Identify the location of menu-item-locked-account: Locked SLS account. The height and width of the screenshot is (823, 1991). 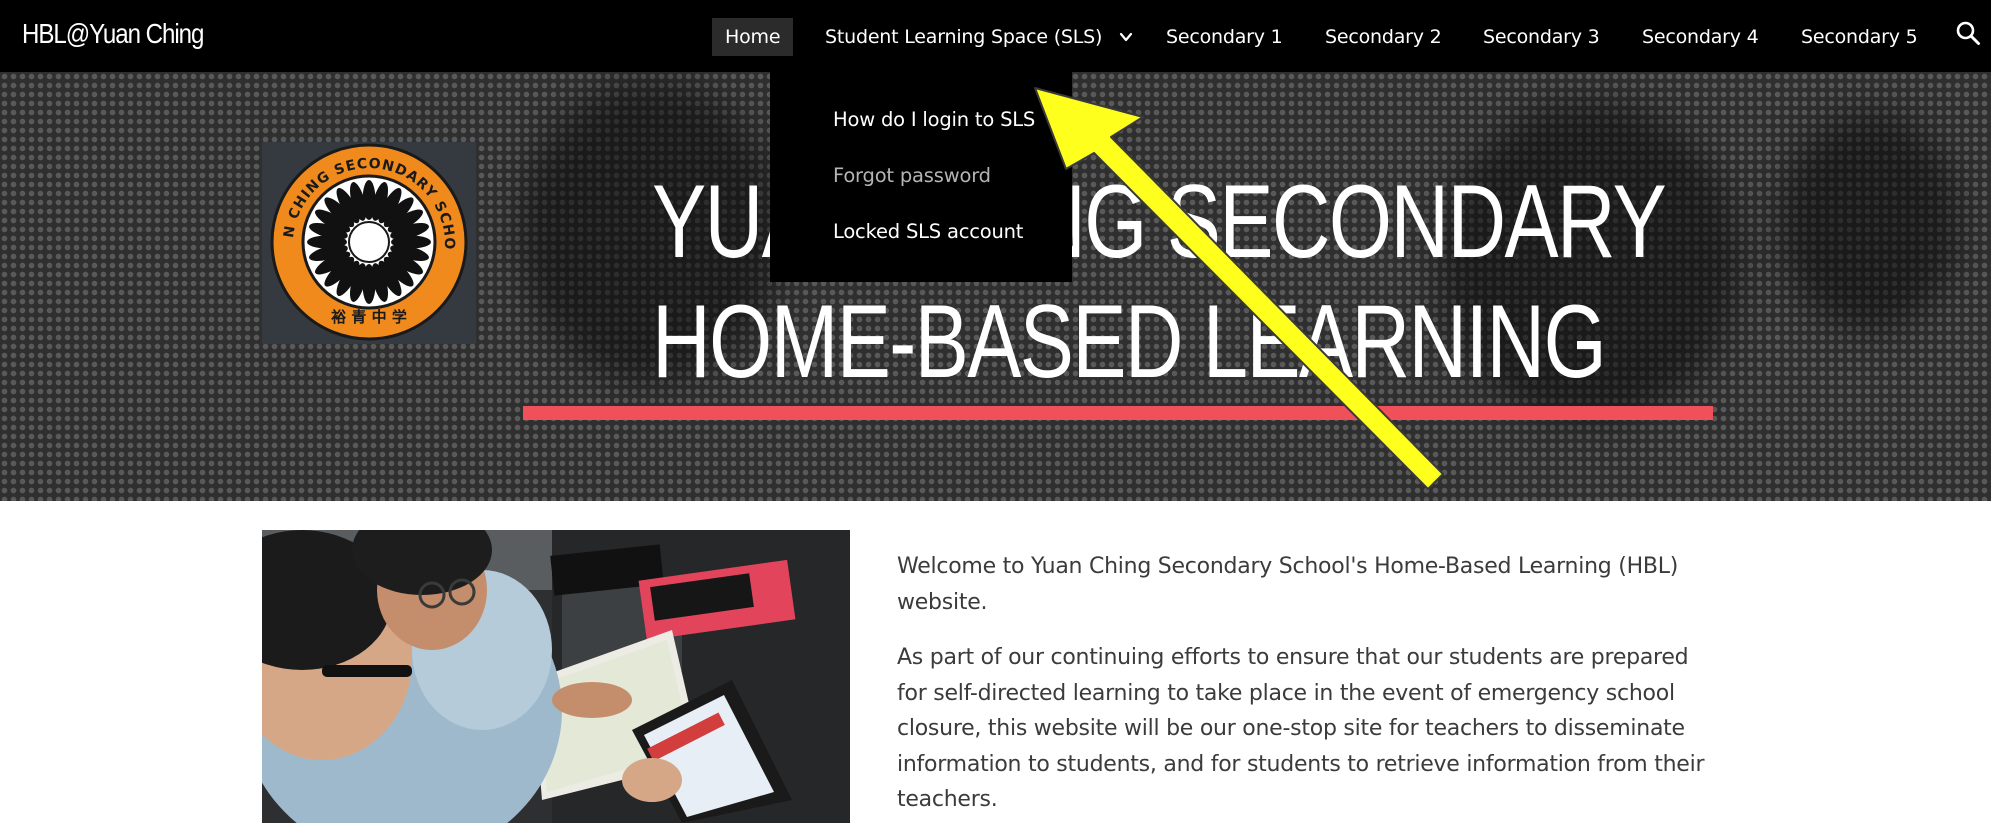
(928, 231).